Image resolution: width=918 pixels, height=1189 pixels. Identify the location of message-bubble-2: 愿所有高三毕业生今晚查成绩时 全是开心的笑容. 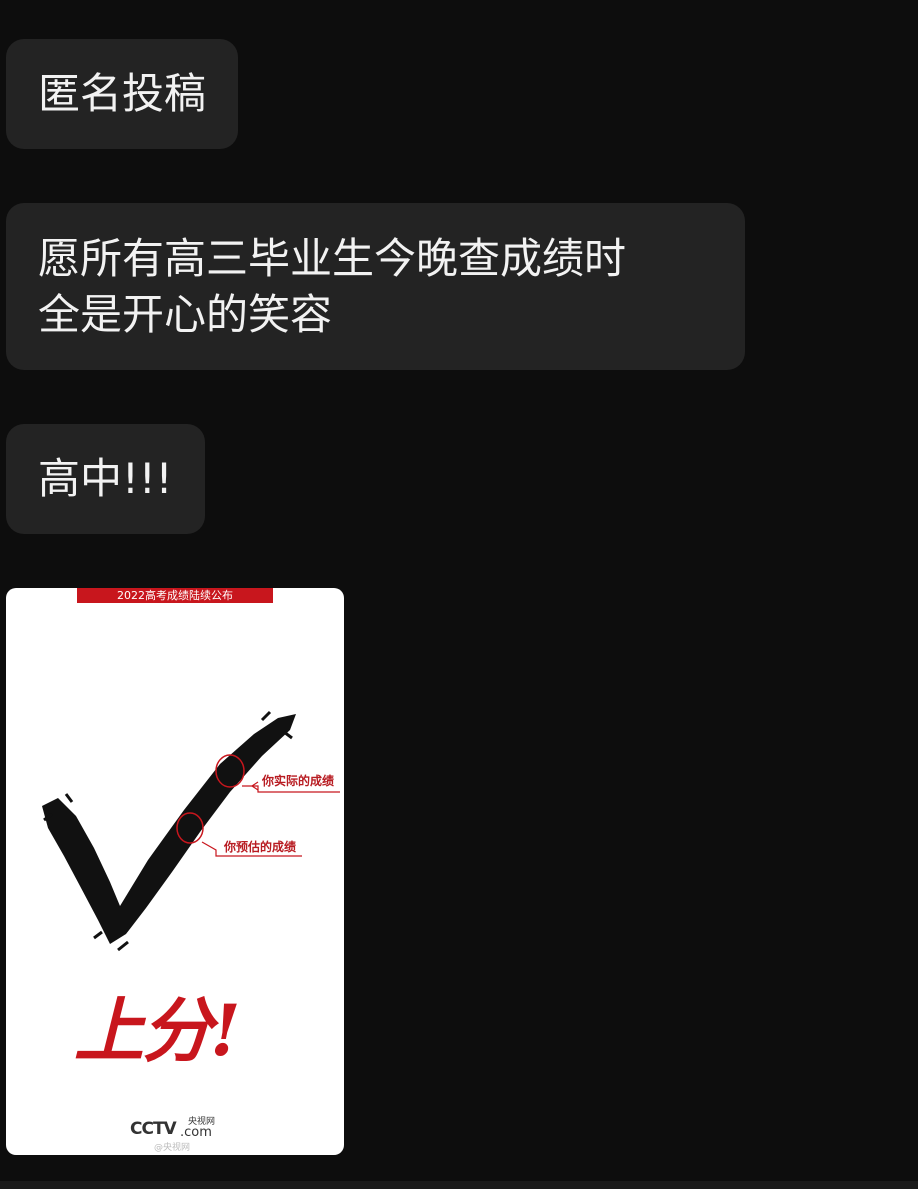
(375, 286).